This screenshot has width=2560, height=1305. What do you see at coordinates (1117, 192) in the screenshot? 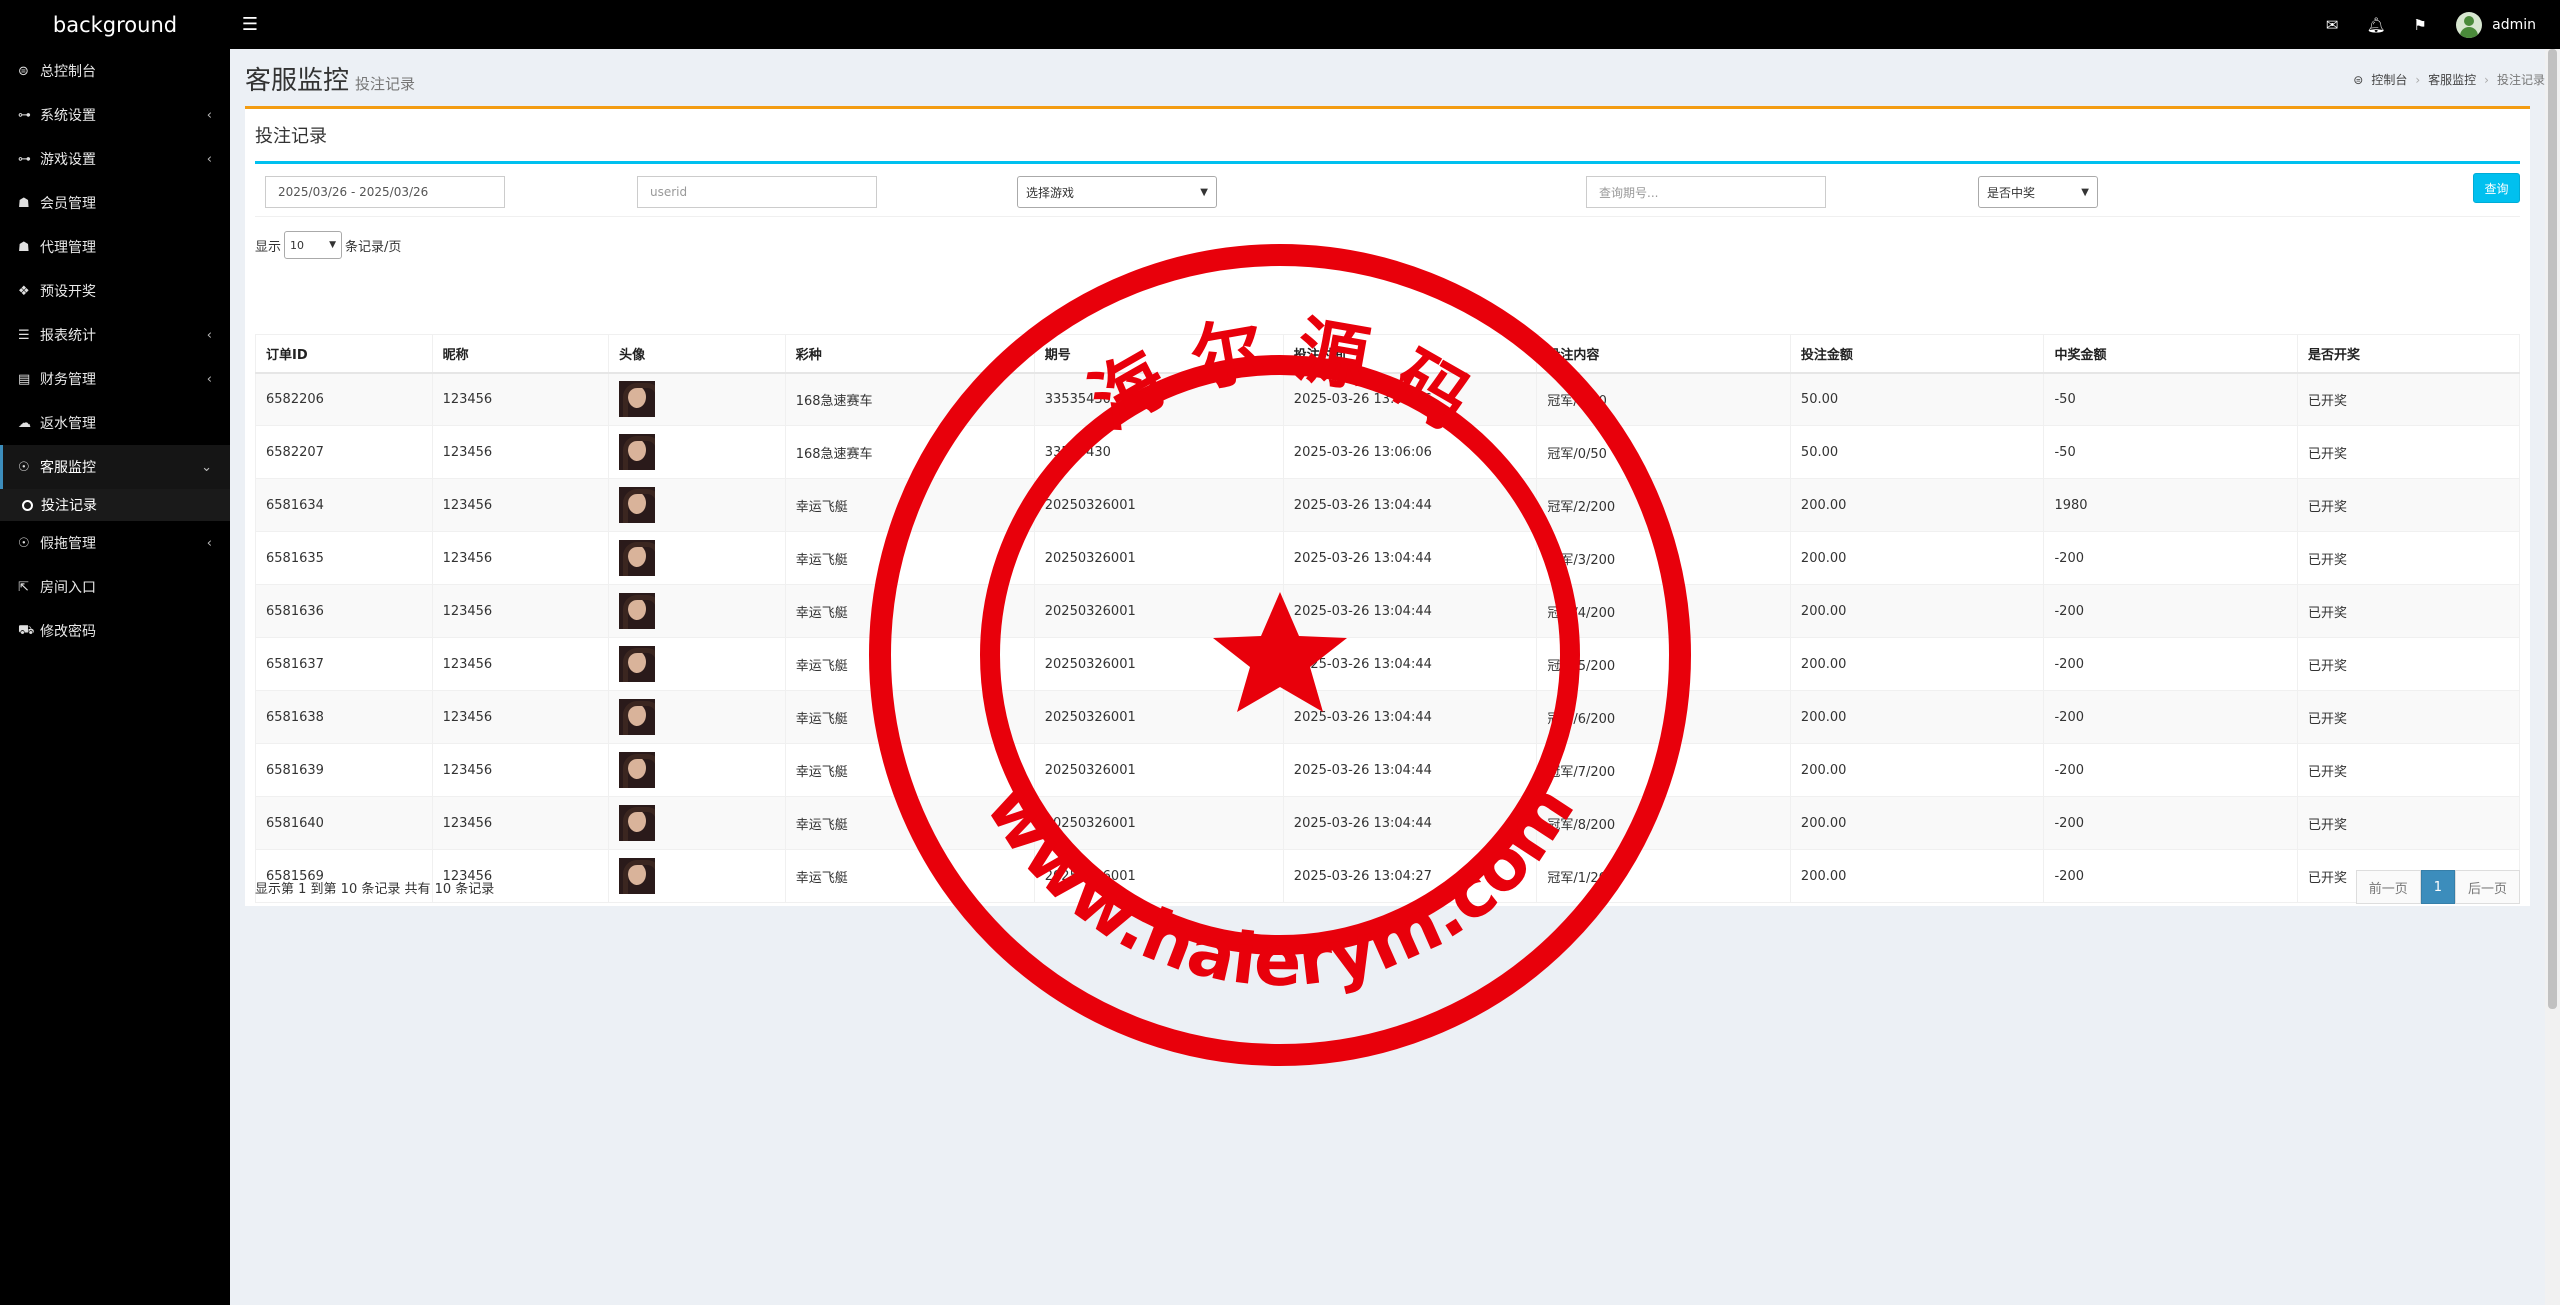
I see `game-select: 选择游戏 ▼` at bounding box center [1117, 192].